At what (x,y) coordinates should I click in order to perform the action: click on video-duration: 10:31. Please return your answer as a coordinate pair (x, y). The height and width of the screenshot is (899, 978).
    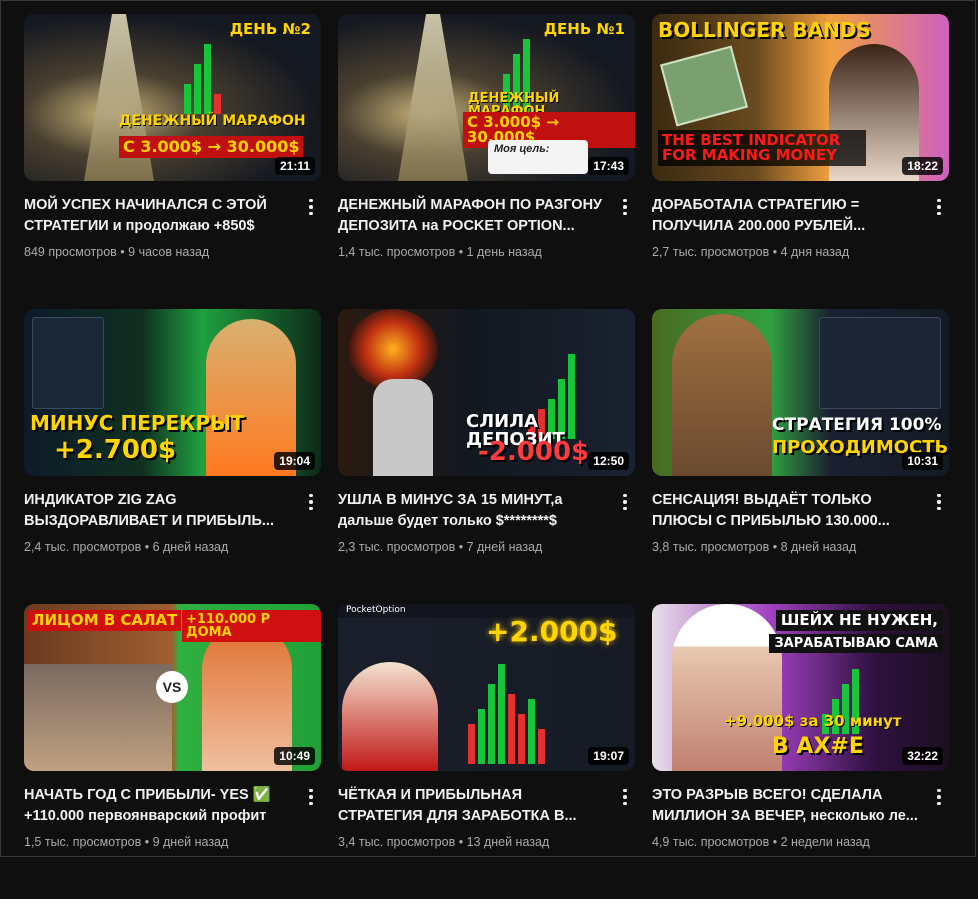
    Looking at the image, I should click on (922, 461).